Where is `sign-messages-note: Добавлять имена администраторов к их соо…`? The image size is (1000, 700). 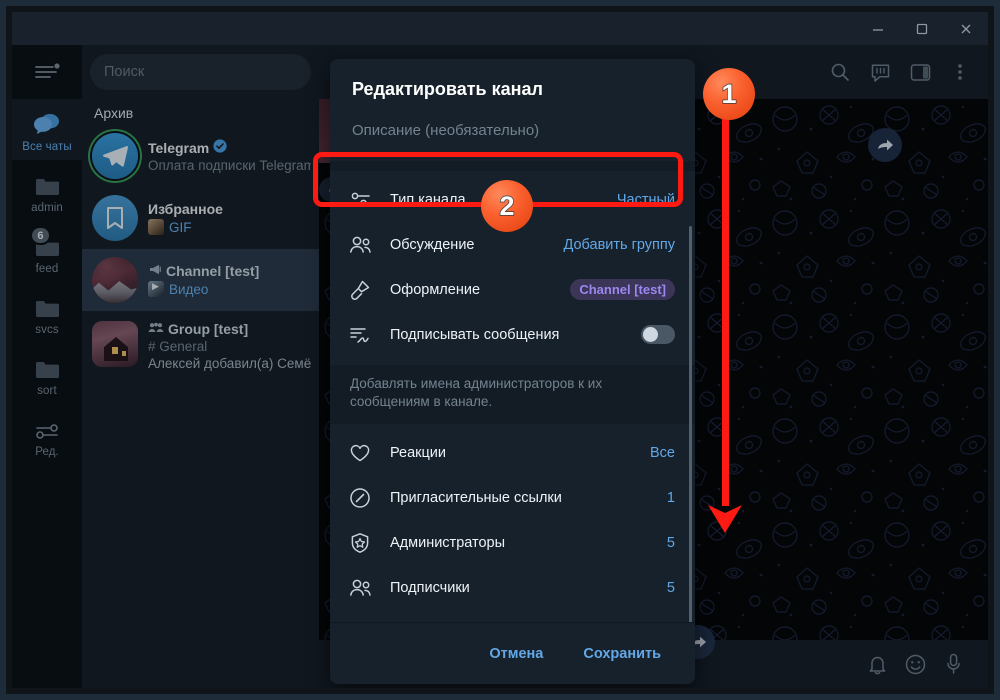 sign-messages-note: Добавлять имена администраторов к их соо… is located at coordinates (512, 394).